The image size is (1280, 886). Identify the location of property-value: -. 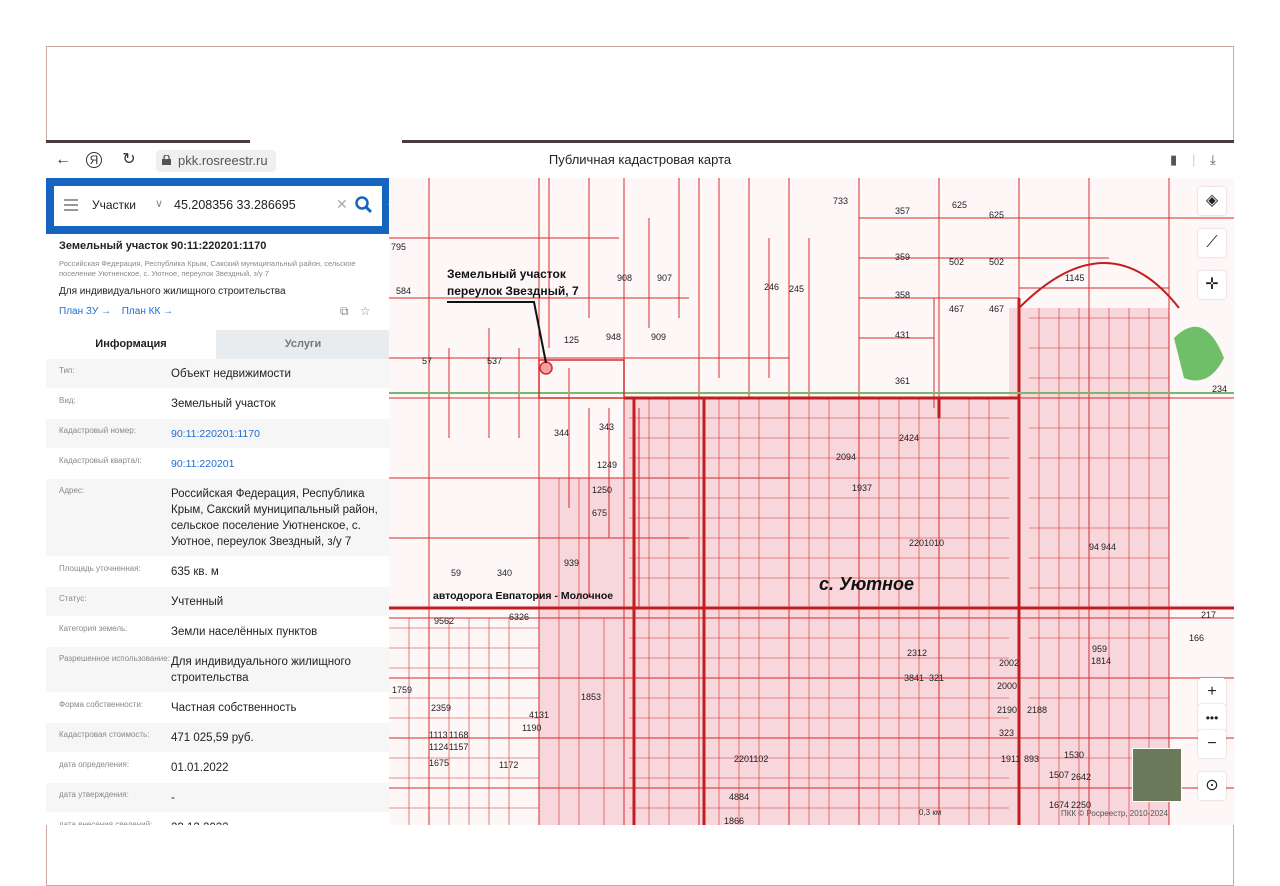
(173, 798).